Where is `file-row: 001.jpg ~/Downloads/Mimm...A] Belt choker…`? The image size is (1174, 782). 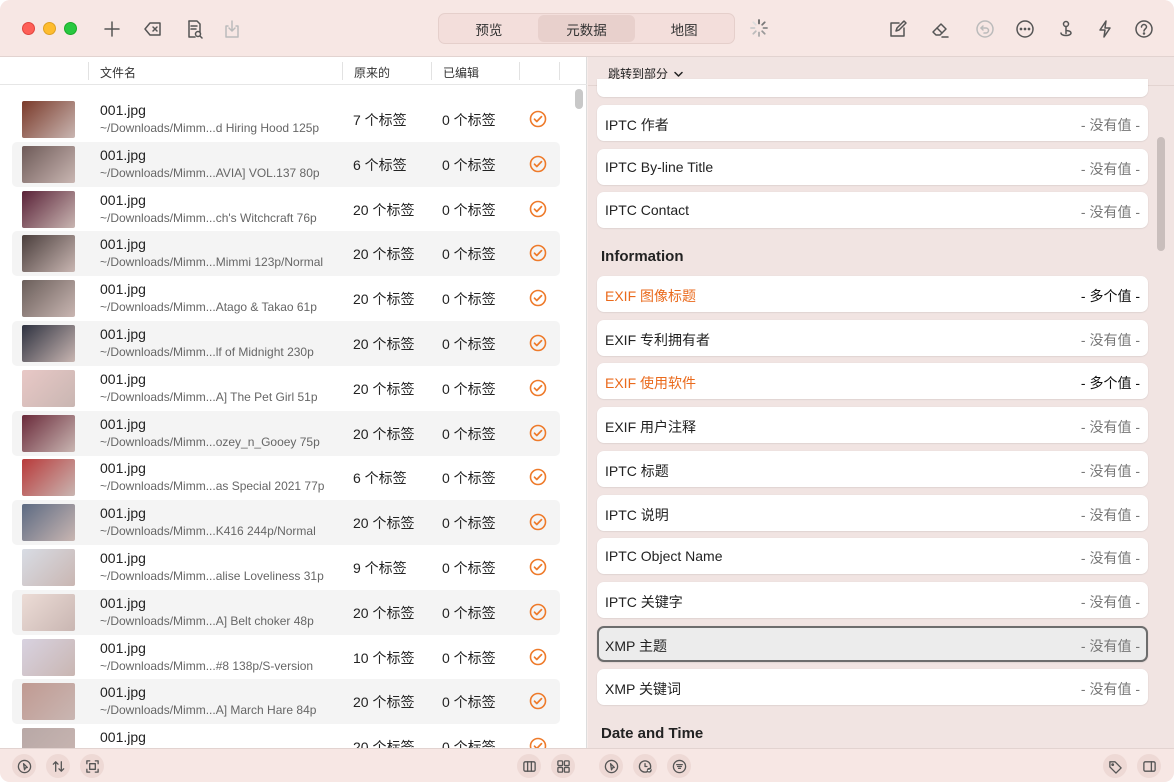
file-row: 001.jpg ~/Downloads/Mimm...A] Belt choker… is located at coordinates (286, 612).